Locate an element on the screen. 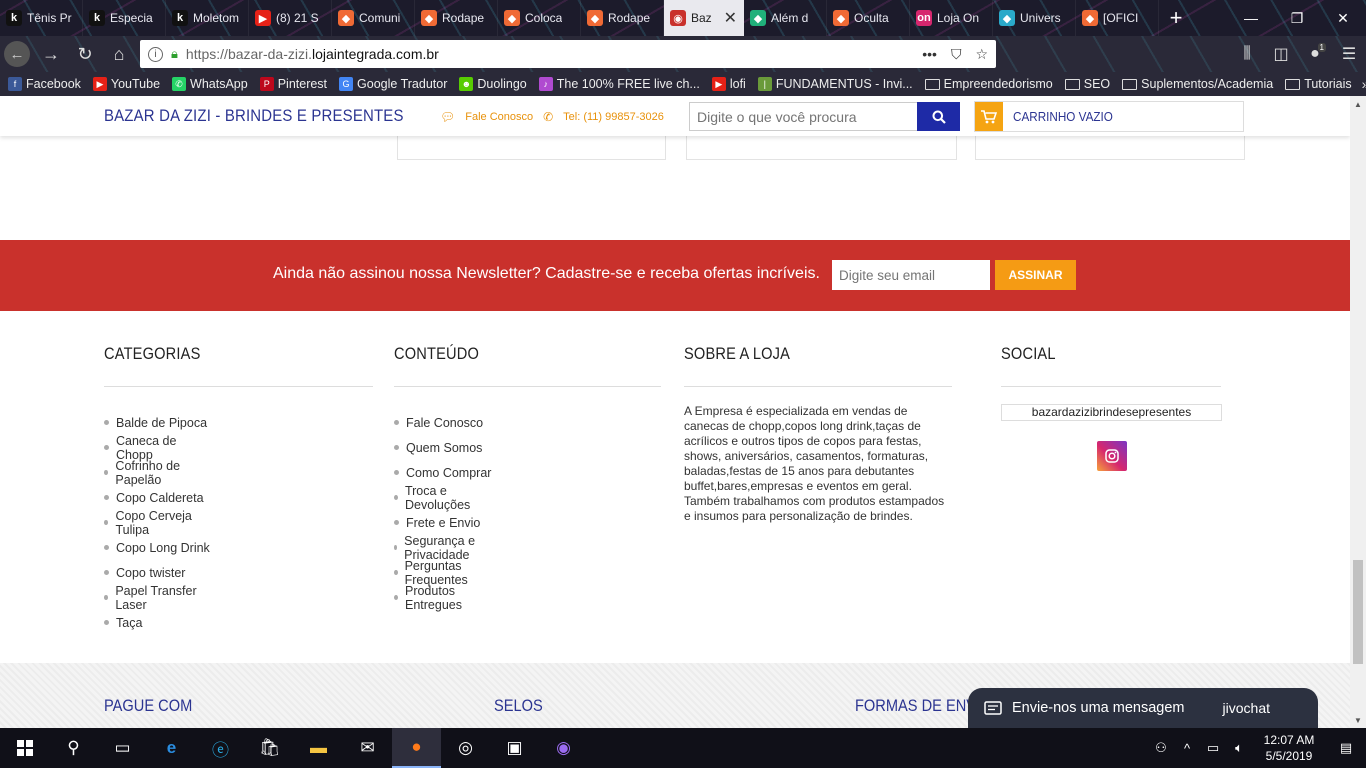 Image resolution: width=1366 pixels, height=768 pixels. tab: ◆ [OFICI is located at coordinates (1117, 18).